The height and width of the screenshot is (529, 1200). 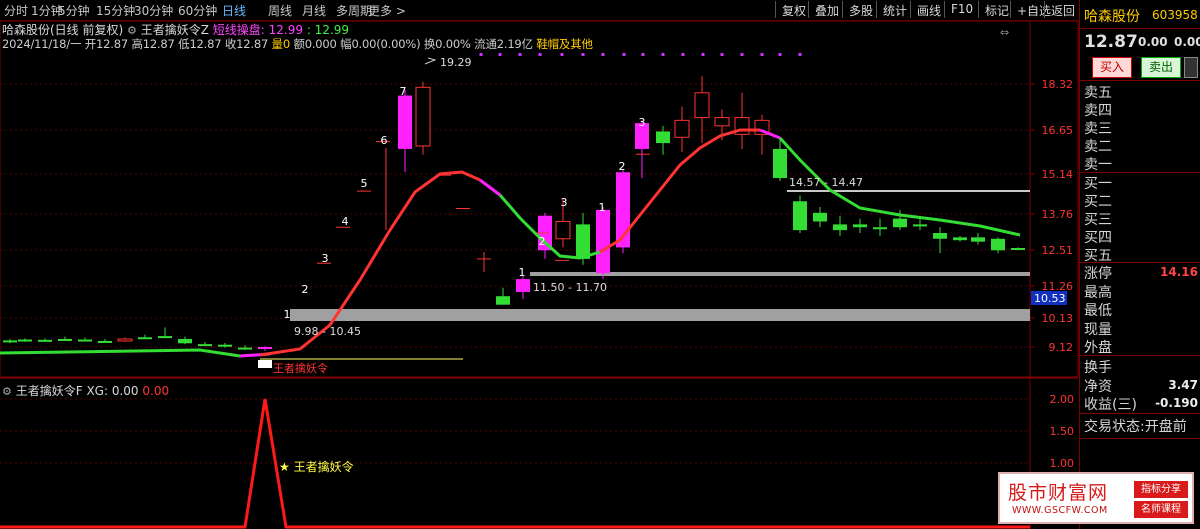 I want to click on pin-icon: ⇔, so click(x=1004, y=32).